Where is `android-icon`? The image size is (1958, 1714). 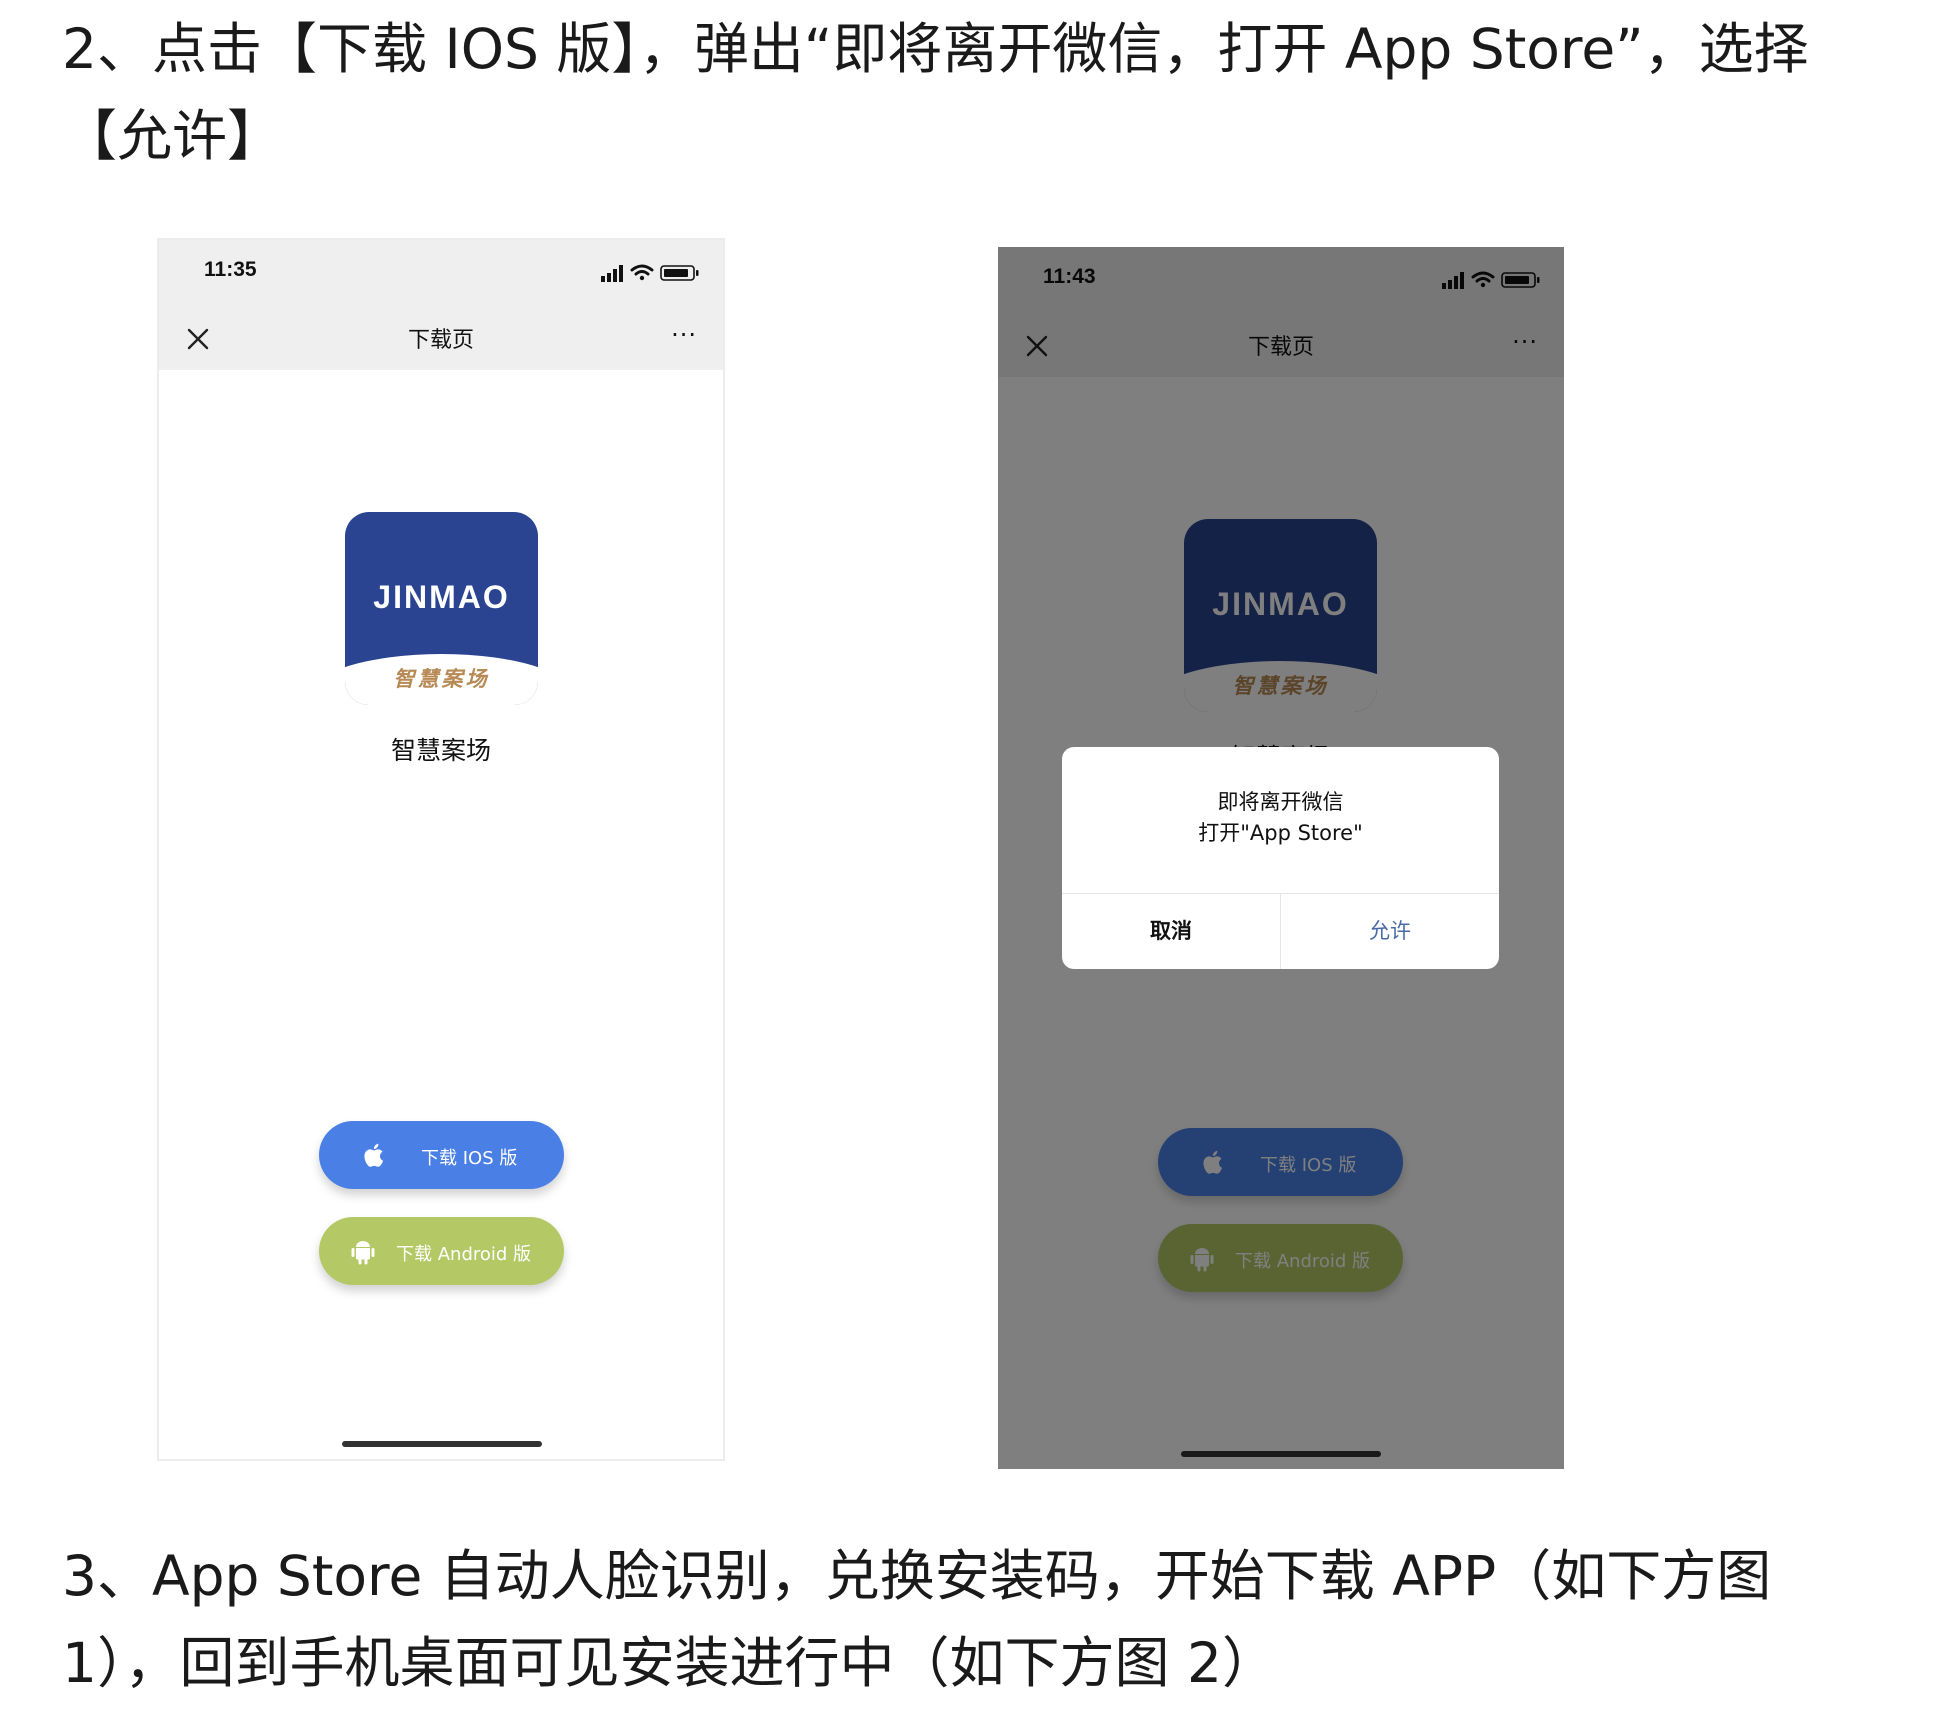
android-icon is located at coordinates (363, 1253).